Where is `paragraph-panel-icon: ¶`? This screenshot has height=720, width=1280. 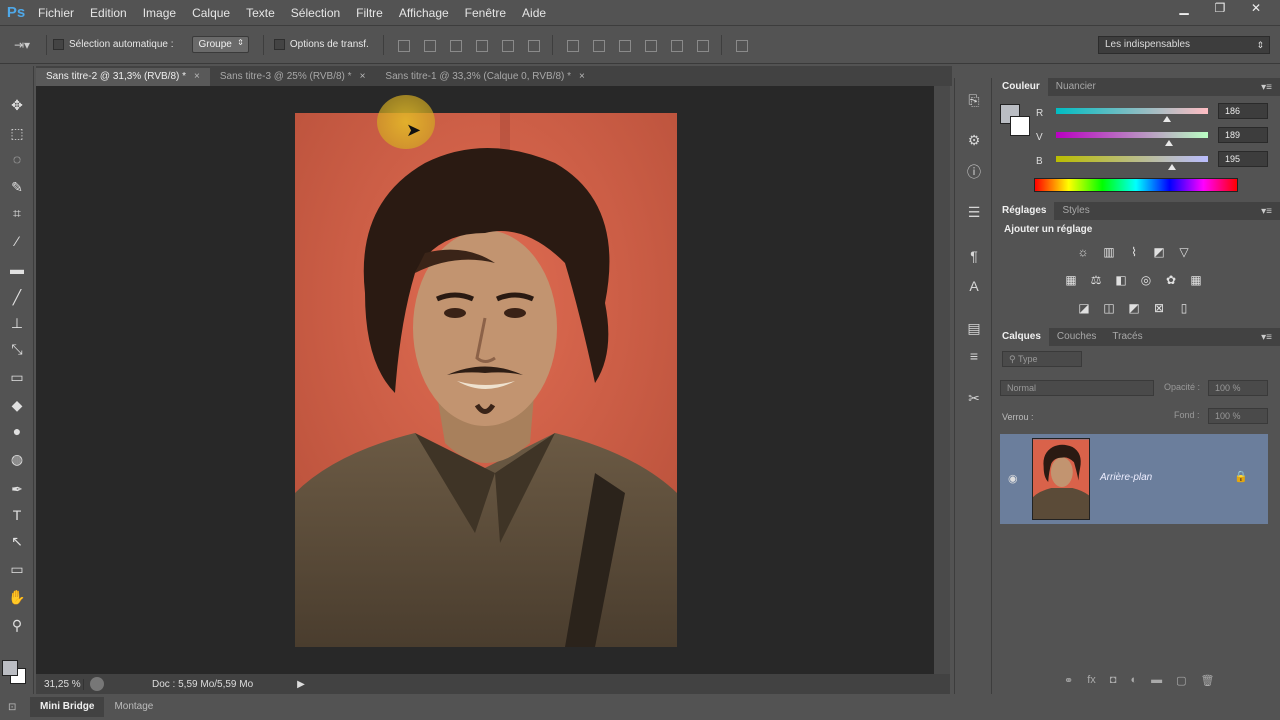 paragraph-panel-icon: ¶ is located at coordinates (974, 256).